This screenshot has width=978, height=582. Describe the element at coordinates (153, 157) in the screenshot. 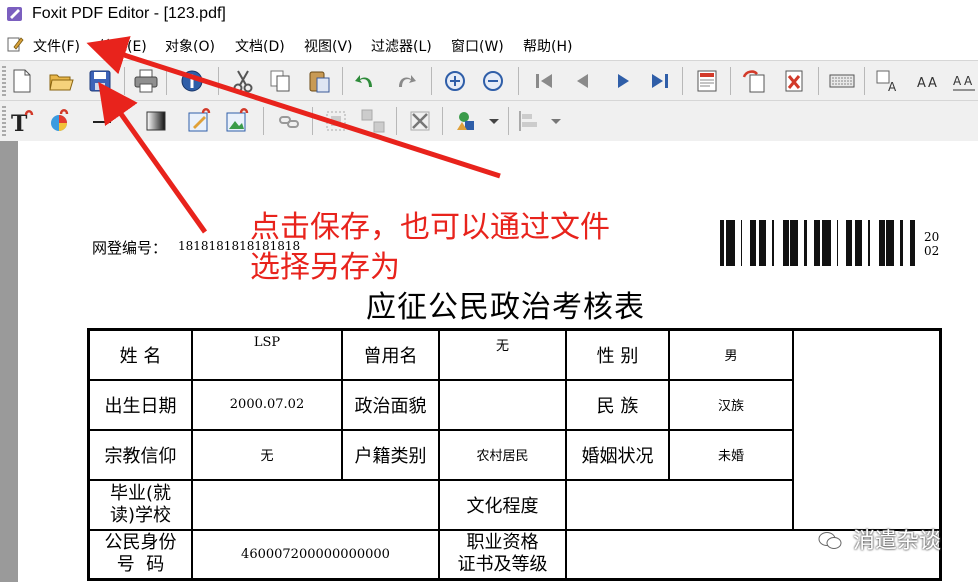

I see `arrow-to-save-button` at that location.